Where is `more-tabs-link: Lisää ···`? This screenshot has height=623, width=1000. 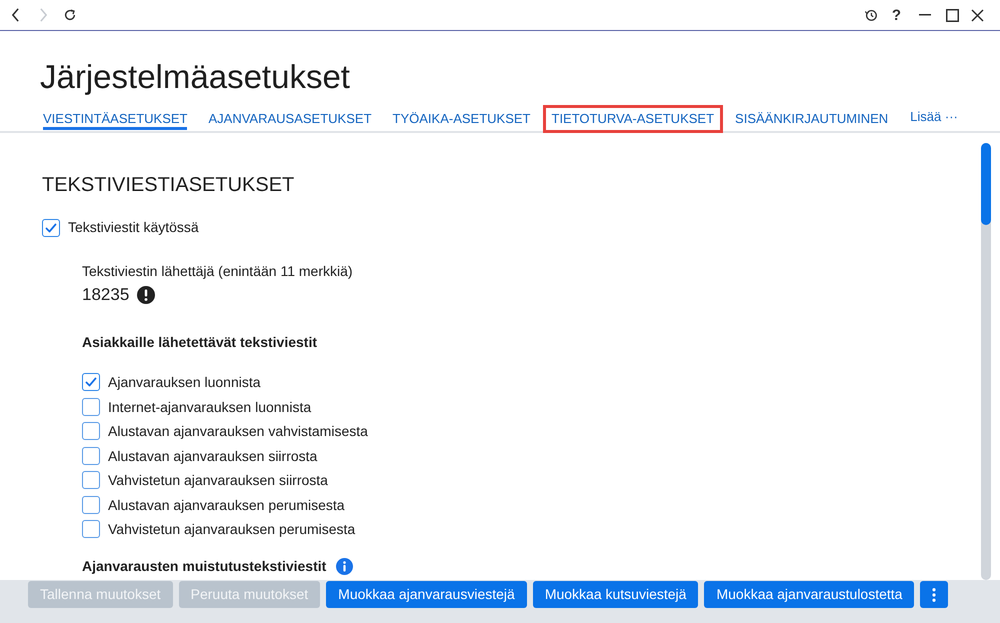 more-tabs-link: Lisää ··· is located at coordinates (934, 116).